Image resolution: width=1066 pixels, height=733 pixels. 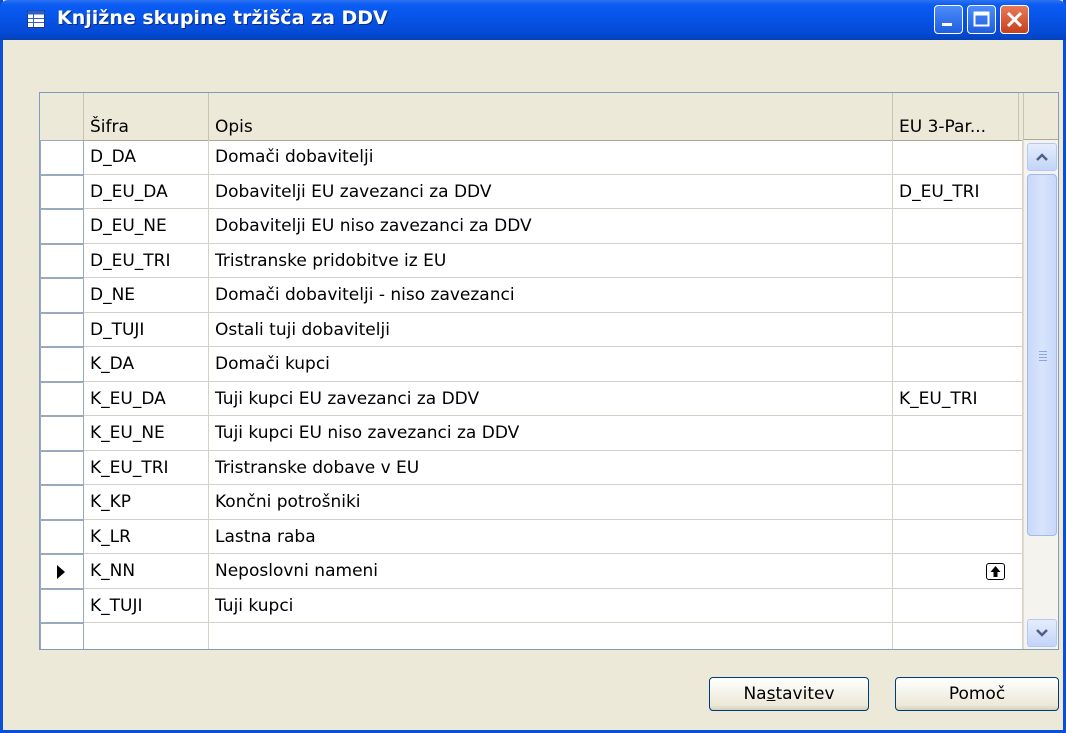 I want to click on scroll-down-button, so click(x=1042, y=633).